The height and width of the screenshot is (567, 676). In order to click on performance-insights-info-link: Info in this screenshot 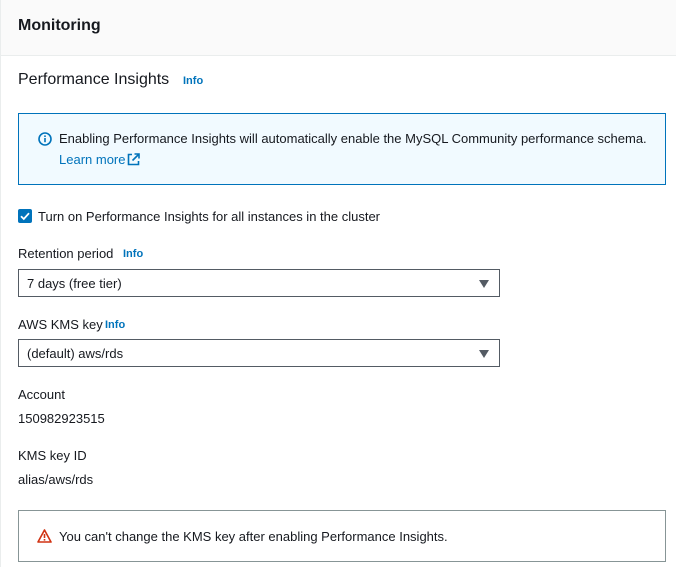, I will do `click(193, 81)`.